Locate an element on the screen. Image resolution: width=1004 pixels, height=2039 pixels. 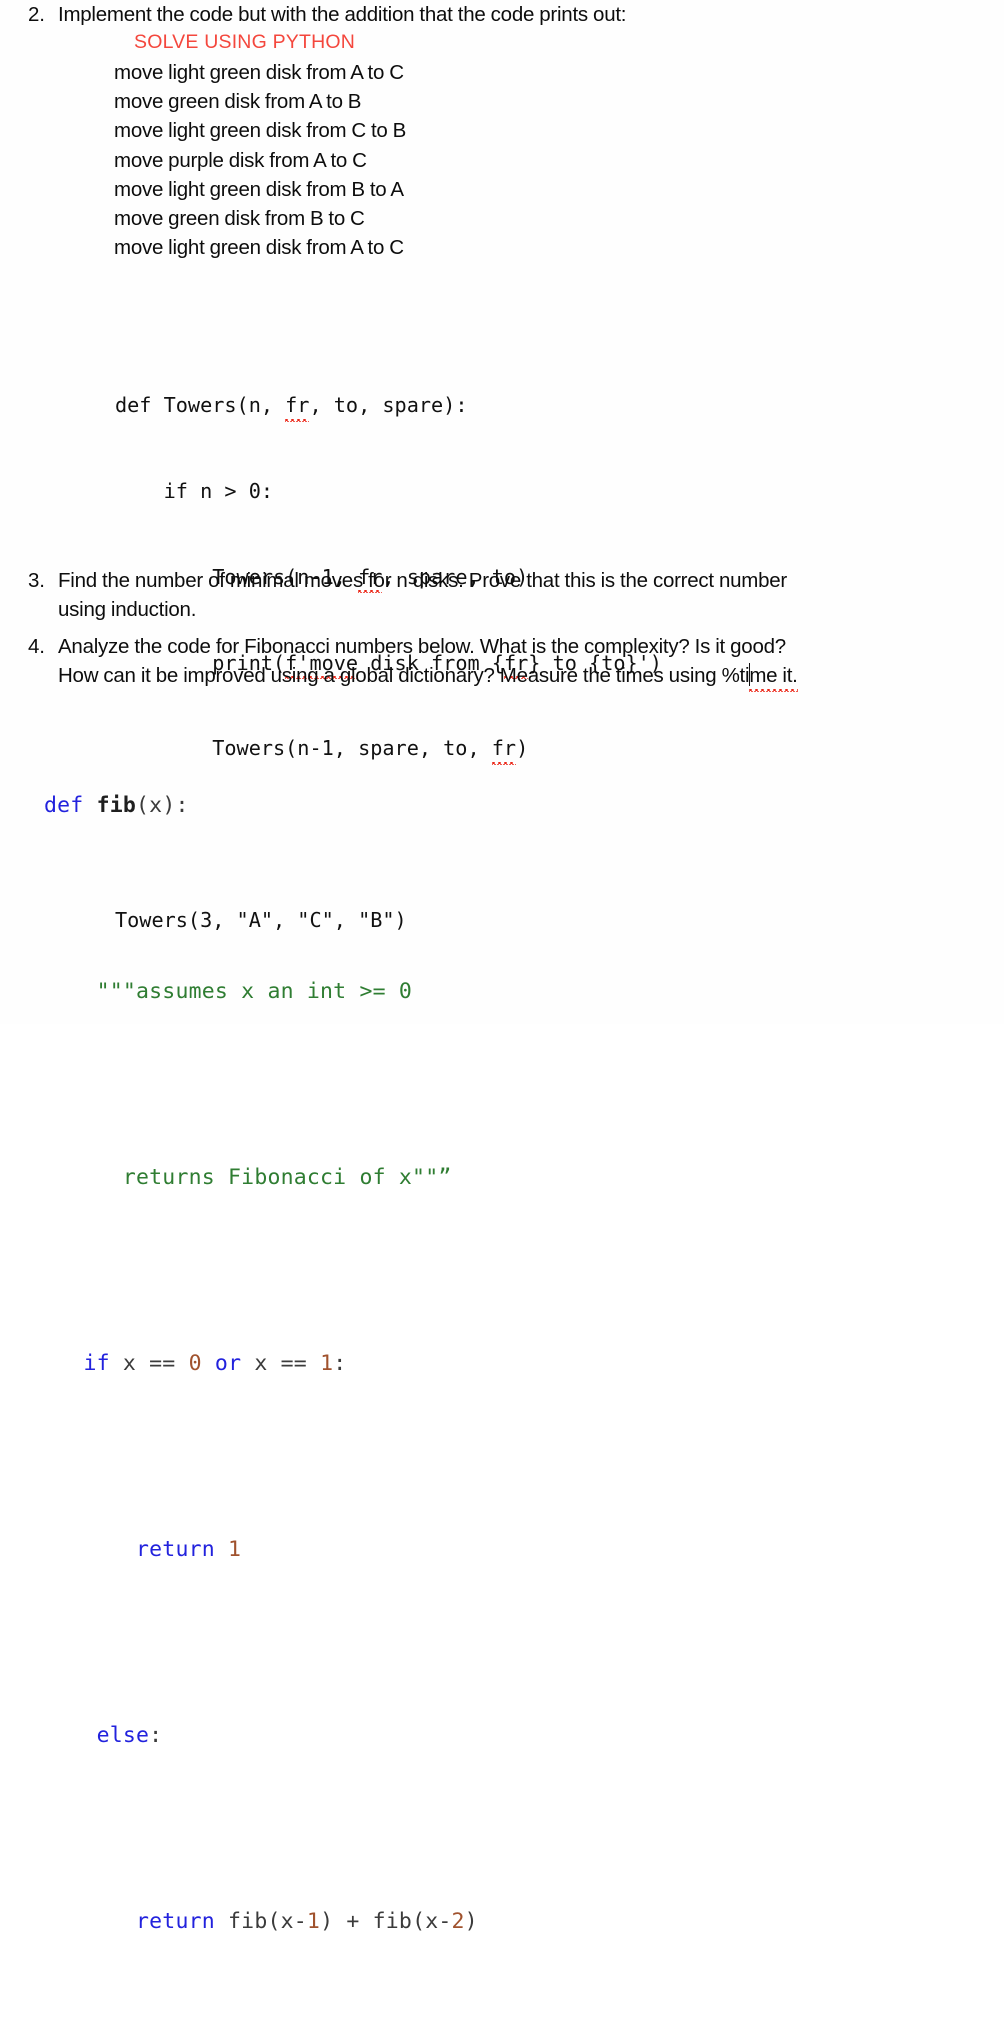
keyword-if: if is located at coordinates (96, 1363).